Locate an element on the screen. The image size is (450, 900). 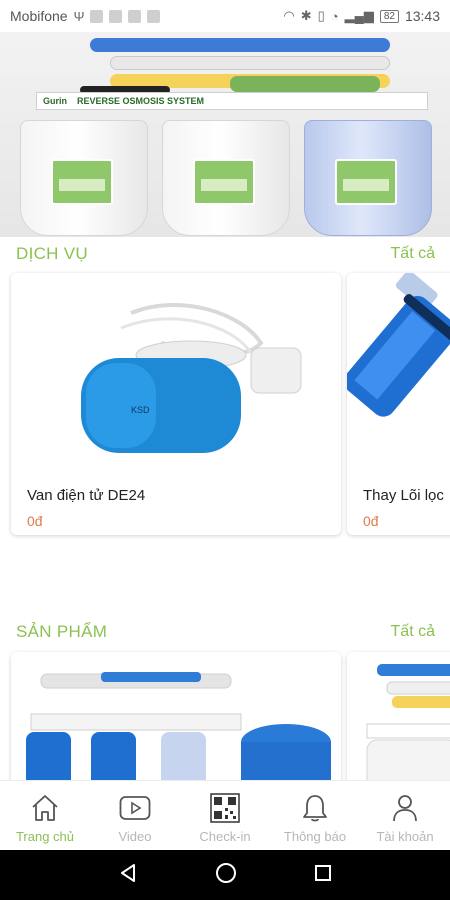
nav-label: Check-in is located at coordinates (225, 836).